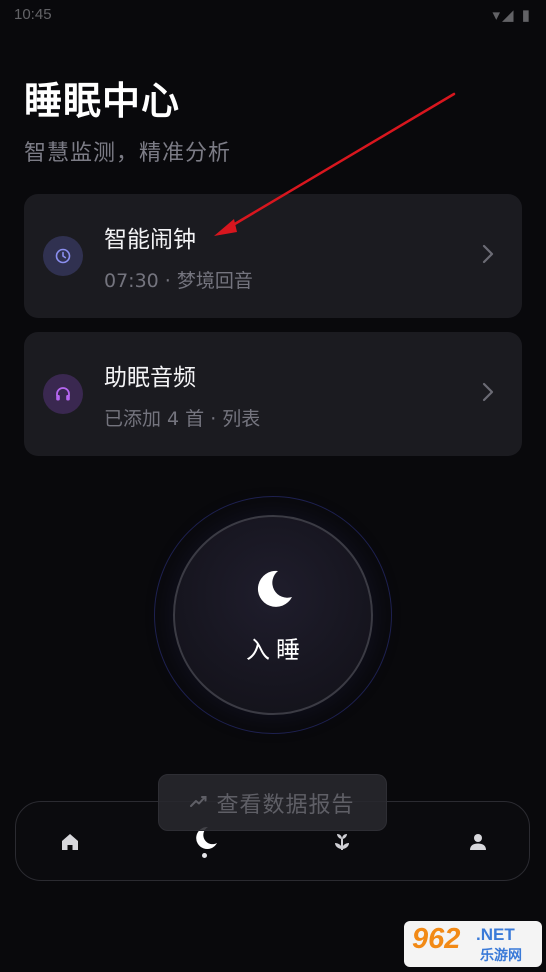 This screenshot has height=972, width=546. Describe the element at coordinates (342, 842) in the screenshot. I see `sprout-icon` at that location.